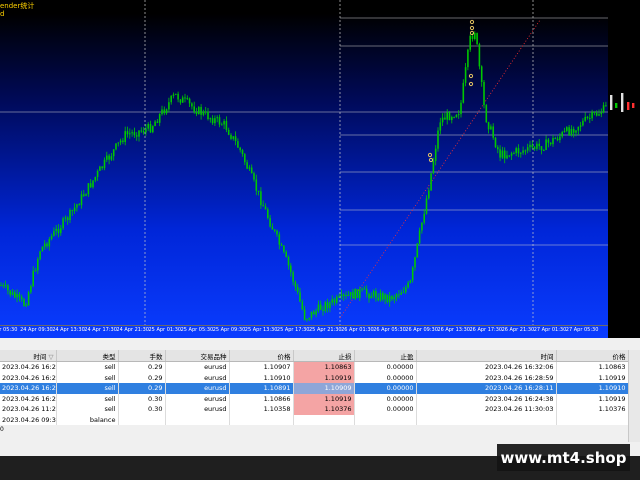  Describe the element at coordinates (357, 330) in the screenshot. I see `x-tick-label: 26 Apr 01:30` at that location.